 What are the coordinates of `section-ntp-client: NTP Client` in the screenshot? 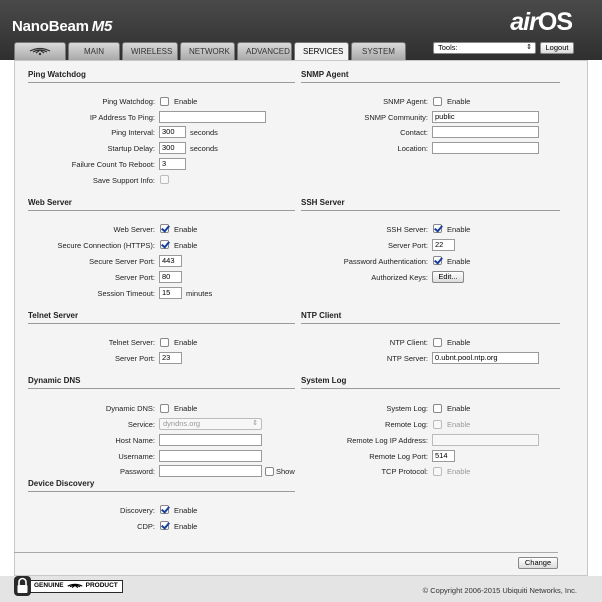 It's located at (430, 317).